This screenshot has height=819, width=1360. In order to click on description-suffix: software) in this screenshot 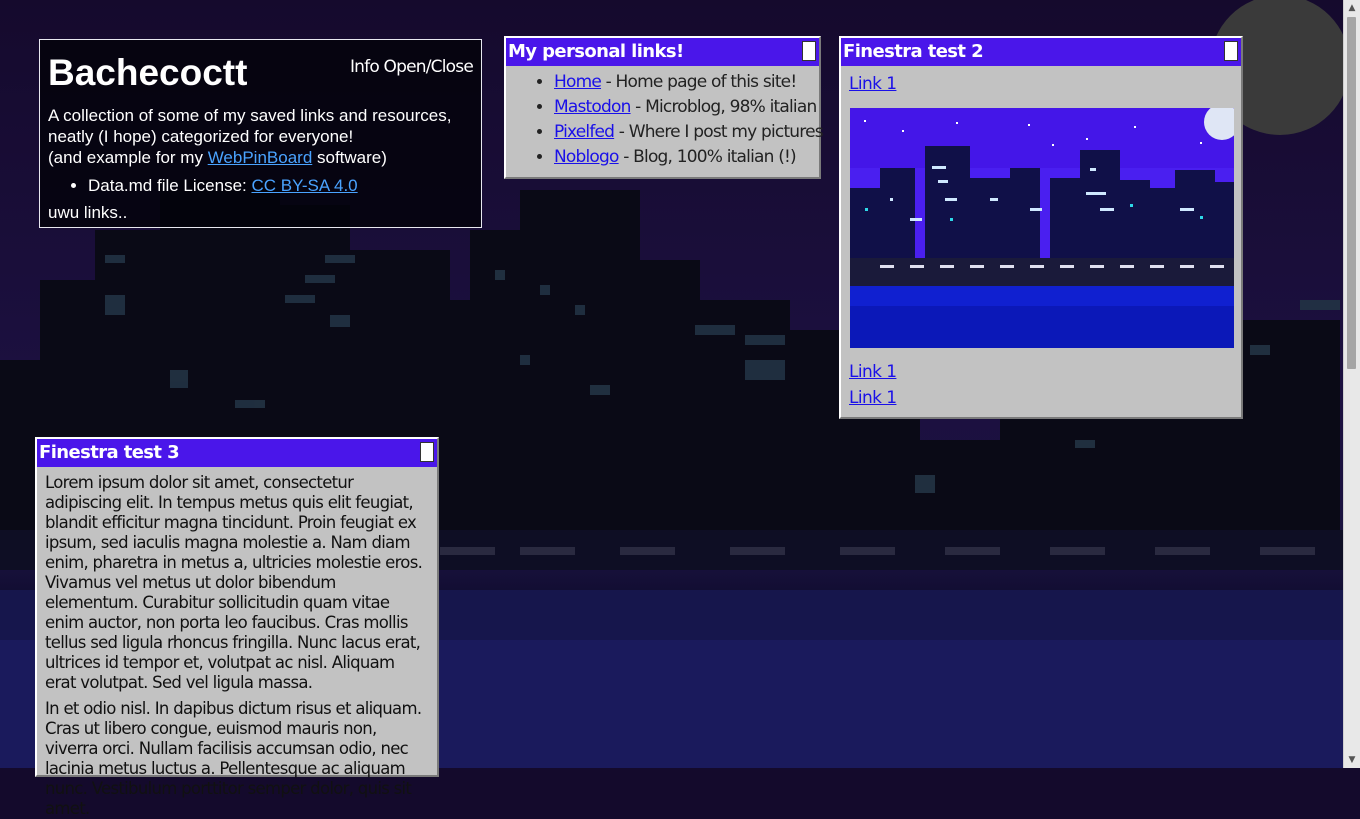, I will do `click(349, 157)`.